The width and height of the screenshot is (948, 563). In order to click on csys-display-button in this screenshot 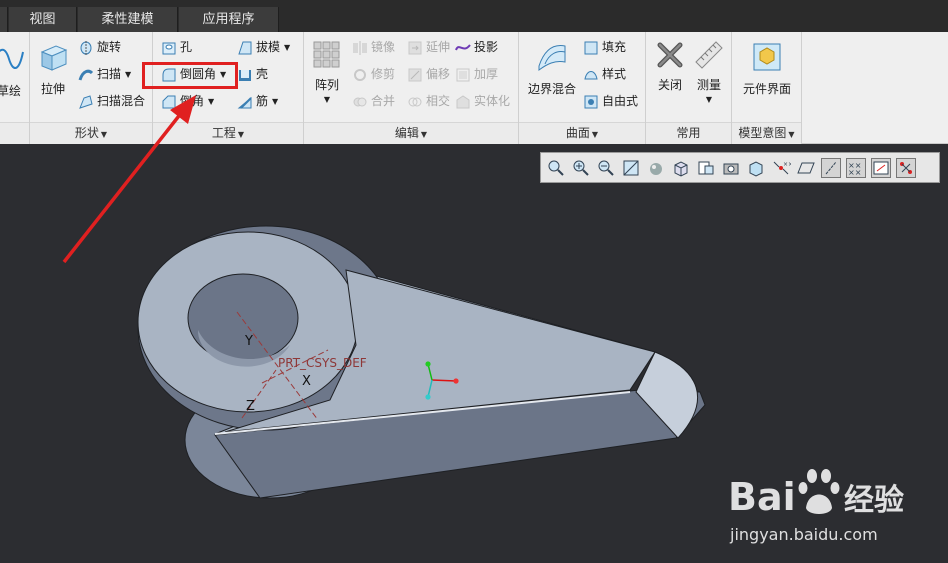, I will do `click(881, 168)`.